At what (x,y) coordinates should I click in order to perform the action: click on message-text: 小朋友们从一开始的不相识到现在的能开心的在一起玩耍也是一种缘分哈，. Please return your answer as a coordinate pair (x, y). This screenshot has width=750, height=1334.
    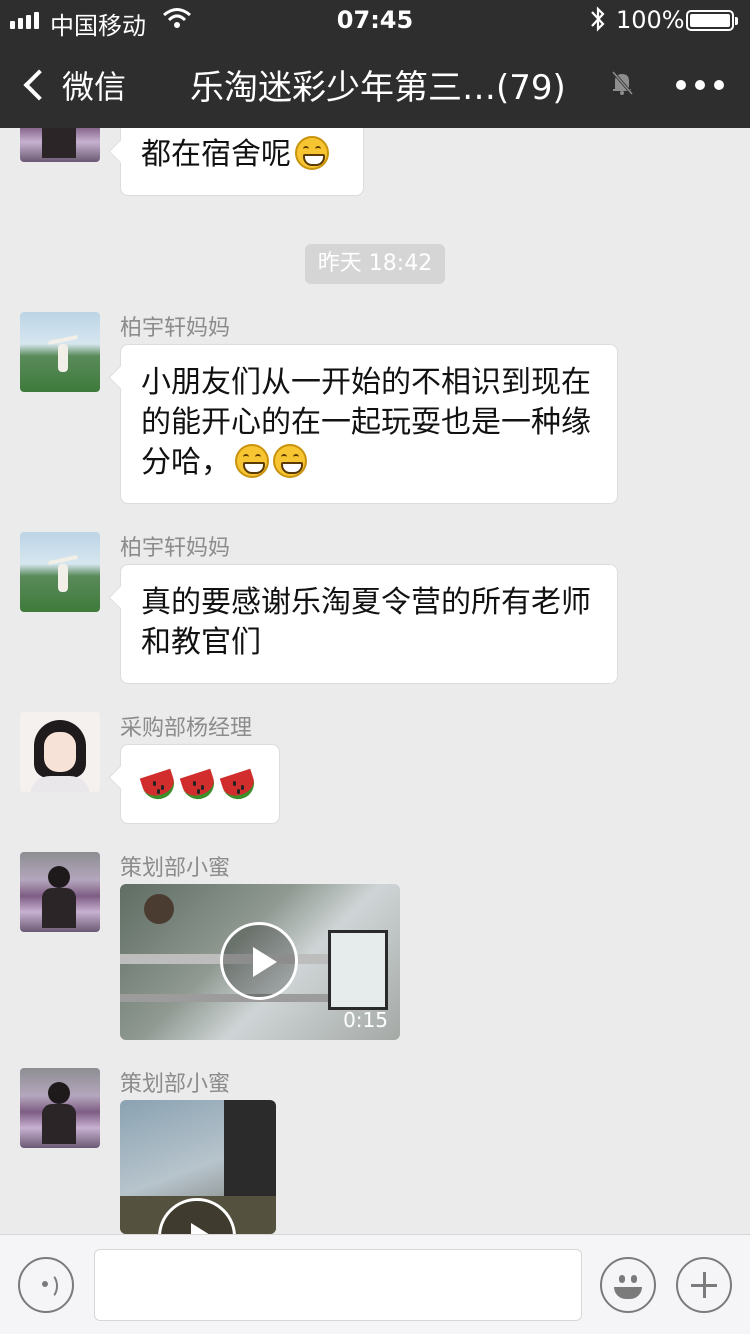
    Looking at the image, I should click on (366, 422).